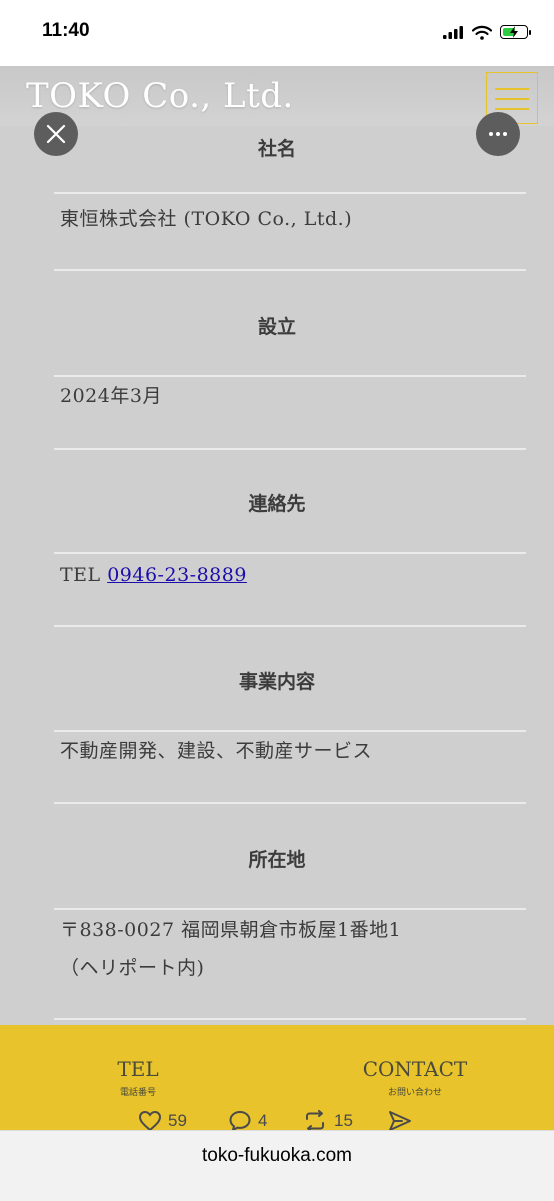  I want to click on share-button, so click(400, 1121).